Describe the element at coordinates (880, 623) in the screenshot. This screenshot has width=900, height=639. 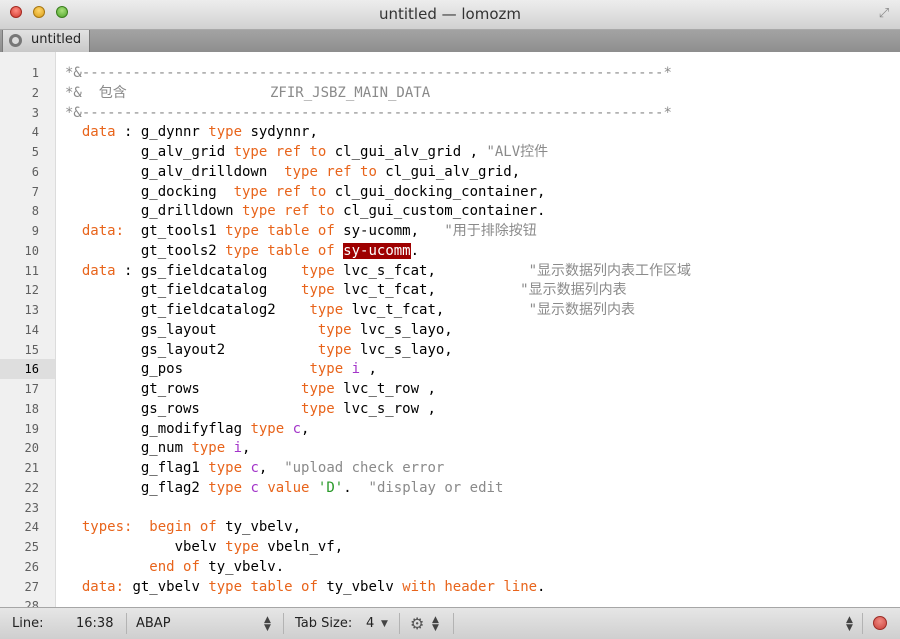
I see `record-icon` at that location.